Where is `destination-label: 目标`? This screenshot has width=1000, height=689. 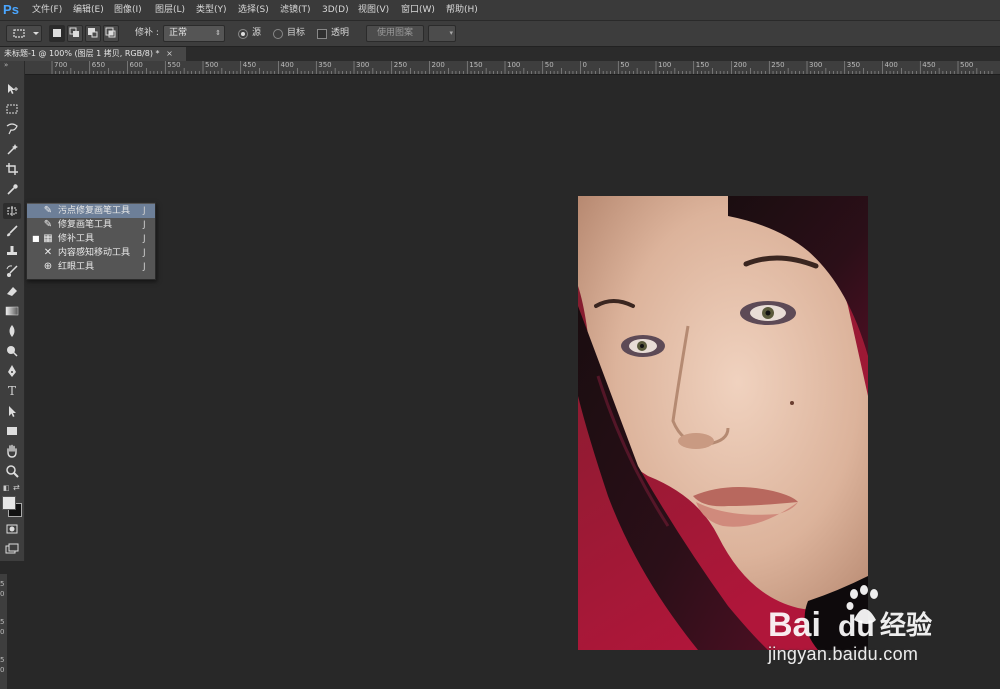
destination-label: 目标 is located at coordinates (296, 33).